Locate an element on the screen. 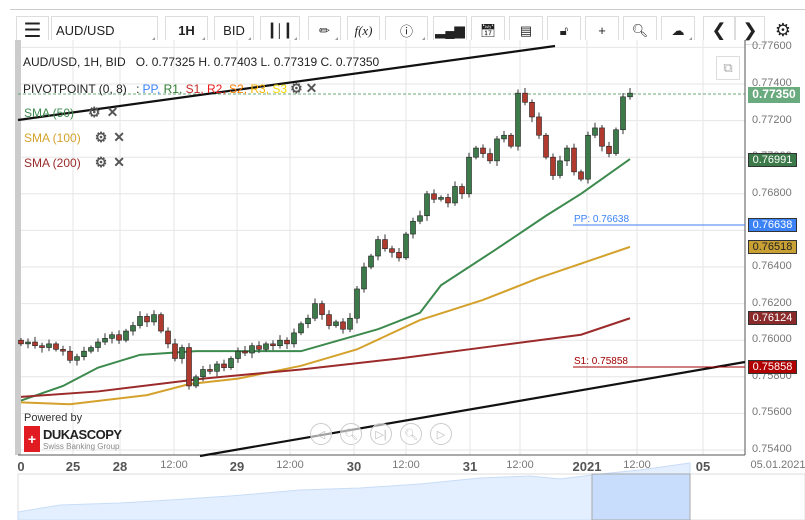  y-tick-label: 0.76000 is located at coordinates (772, 339).